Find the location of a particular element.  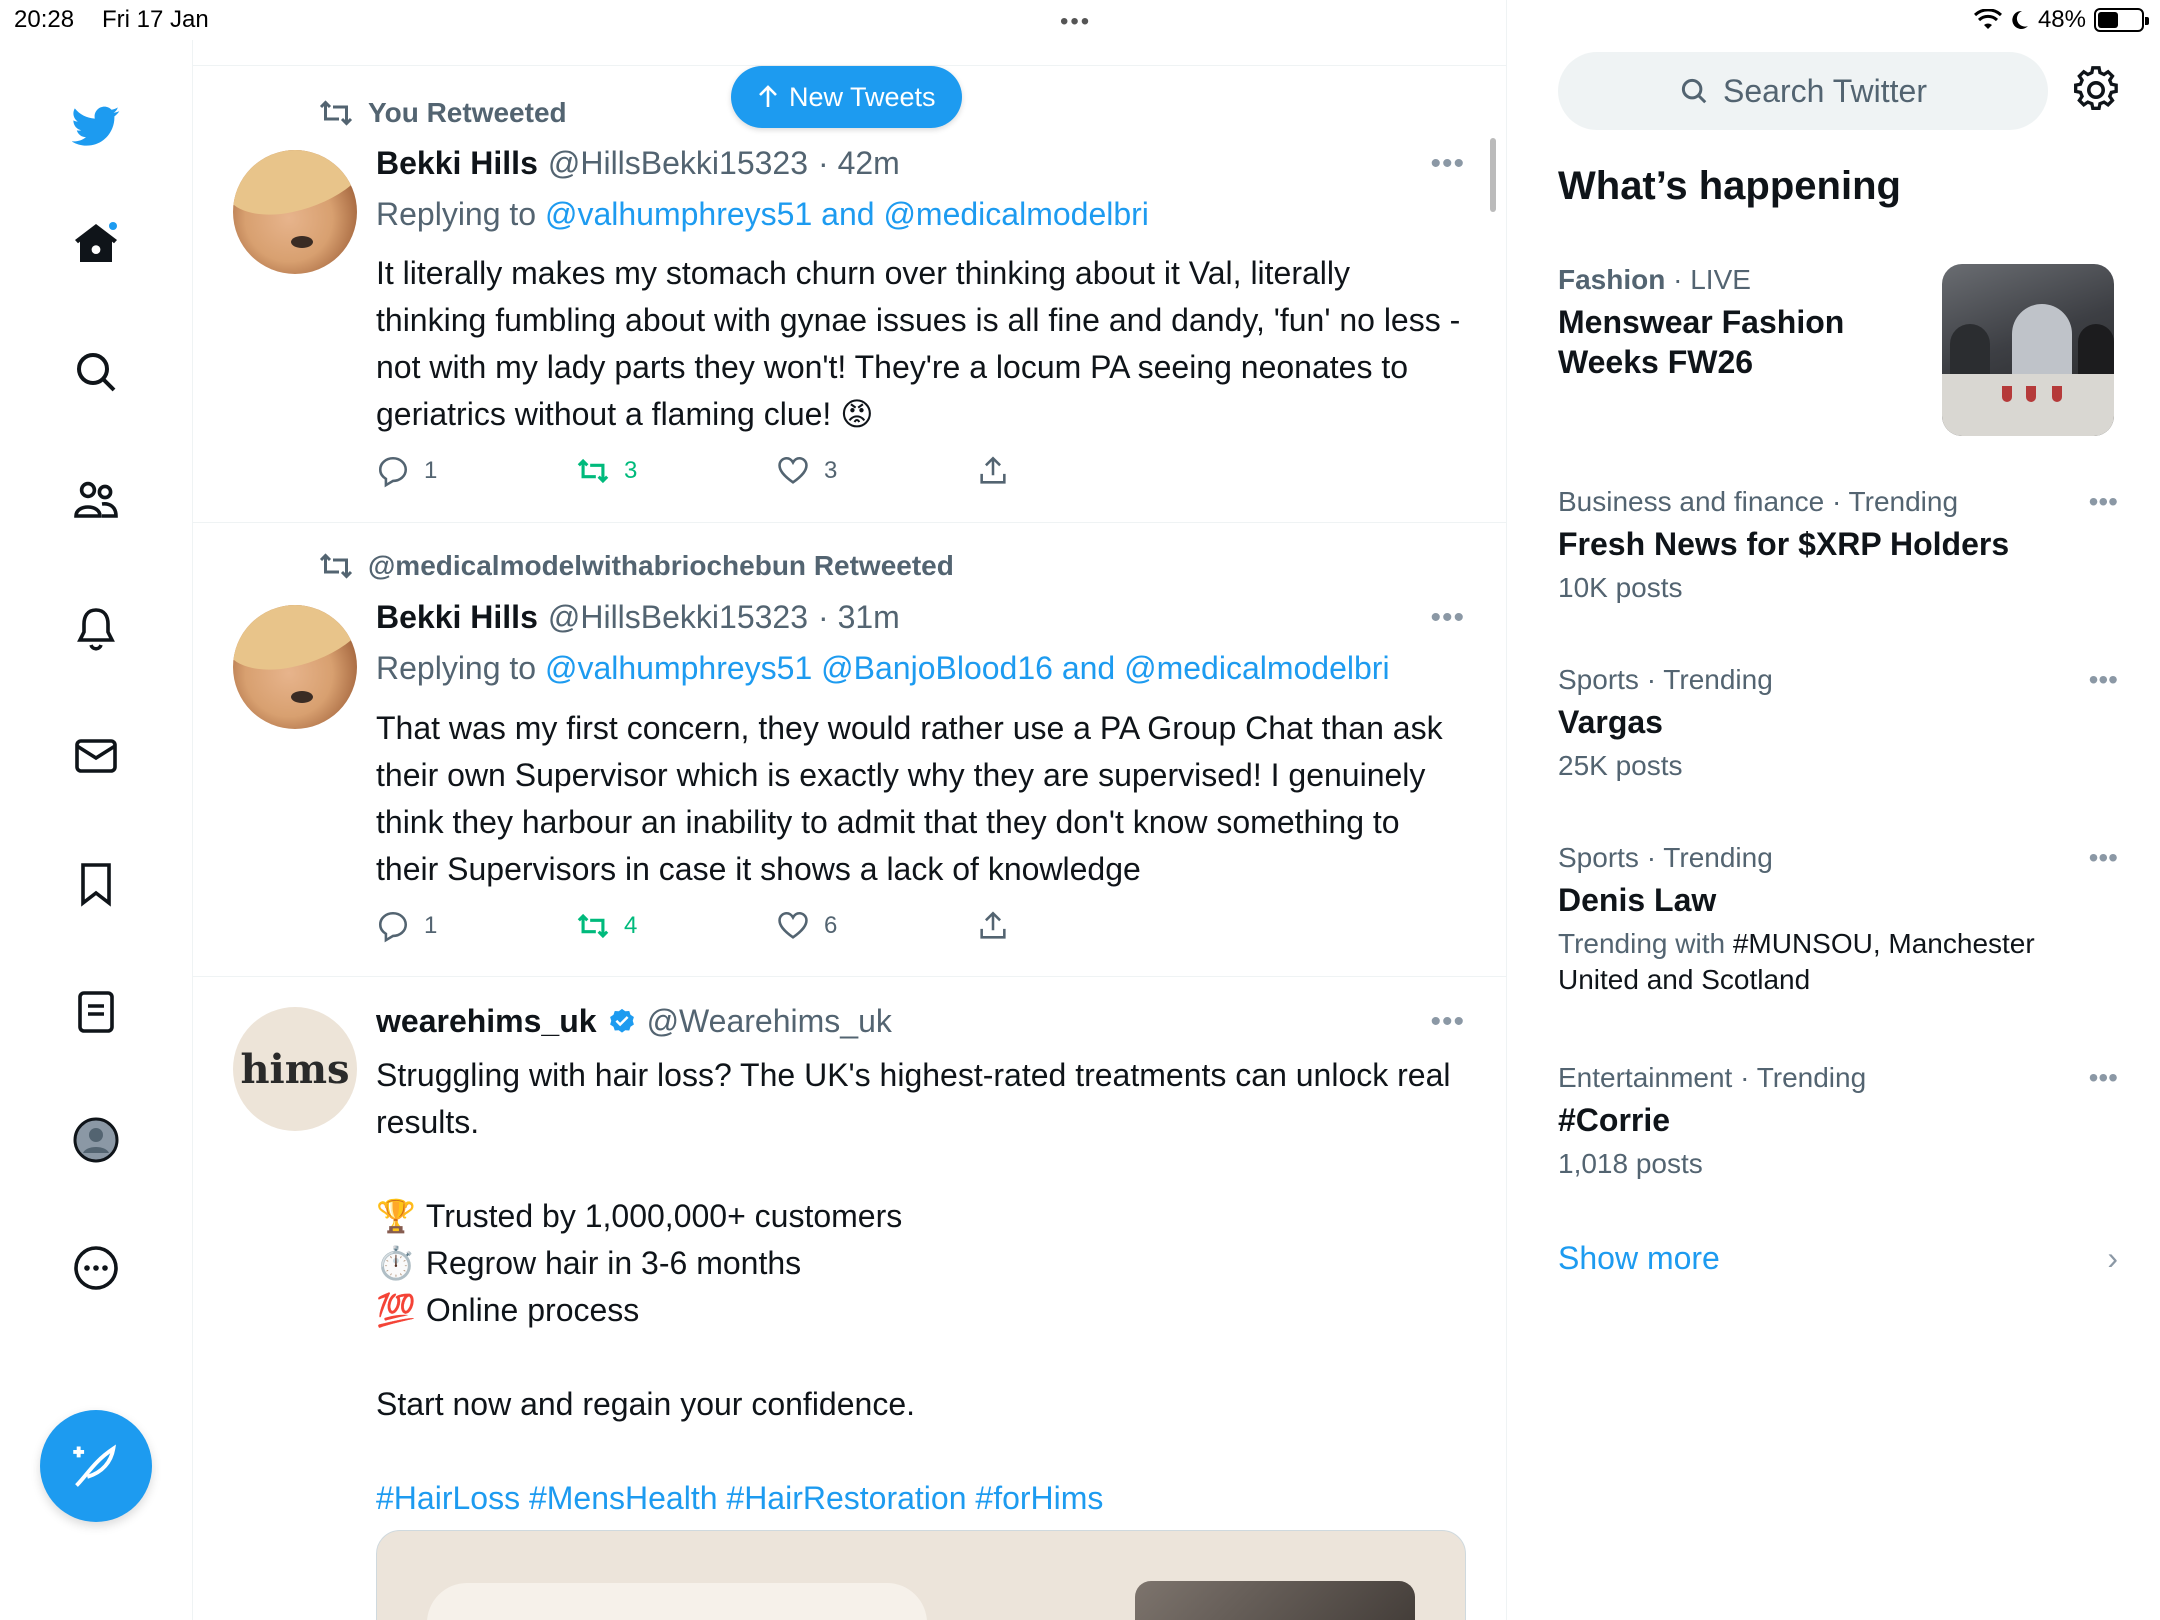

profile-avatar-icon is located at coordinates (96, 1140).